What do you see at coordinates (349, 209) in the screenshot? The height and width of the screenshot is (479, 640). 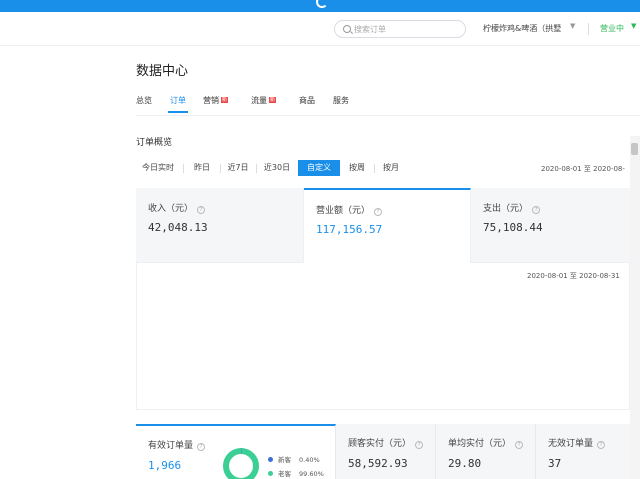 I see `metric-label: 营业额（元）?` at bounding box center [349, 209].